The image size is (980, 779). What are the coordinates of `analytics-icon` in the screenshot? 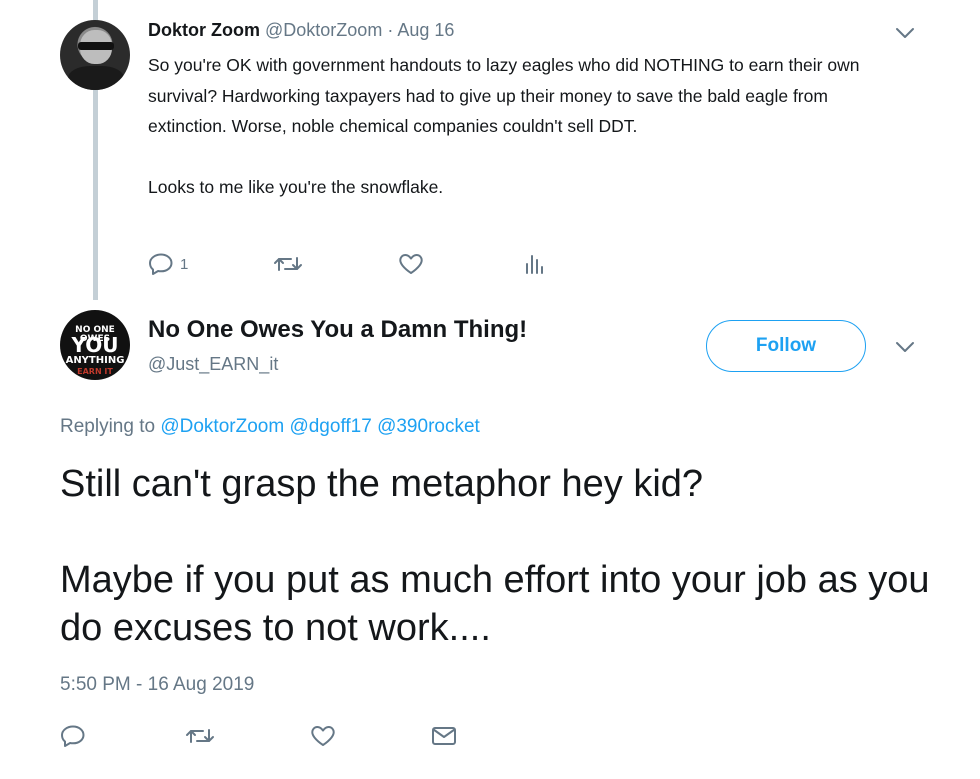 It's located at (534, 264).